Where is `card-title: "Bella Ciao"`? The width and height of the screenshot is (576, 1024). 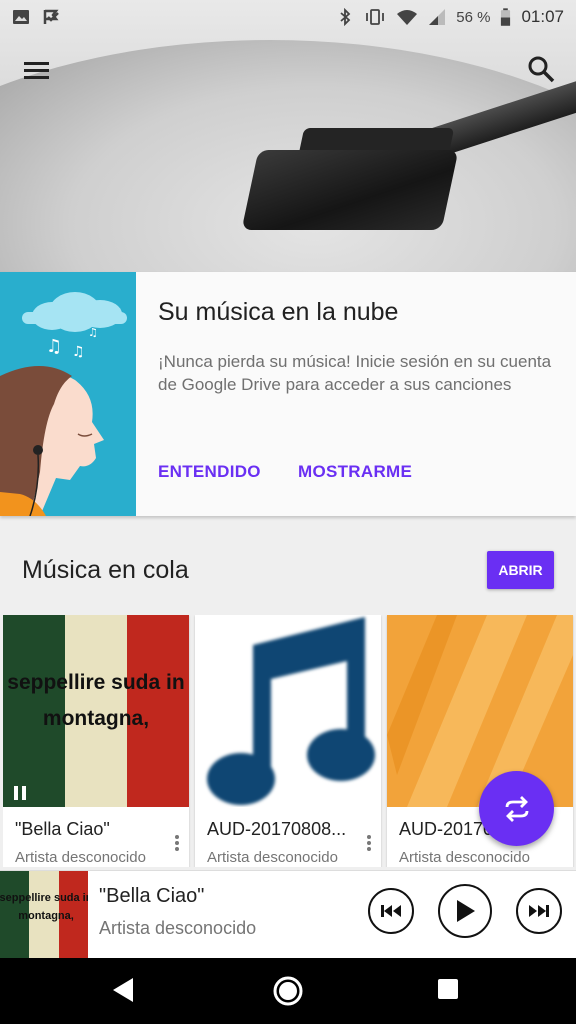 card-title: "Bella Ciao" is located at coordinates (62, 829).